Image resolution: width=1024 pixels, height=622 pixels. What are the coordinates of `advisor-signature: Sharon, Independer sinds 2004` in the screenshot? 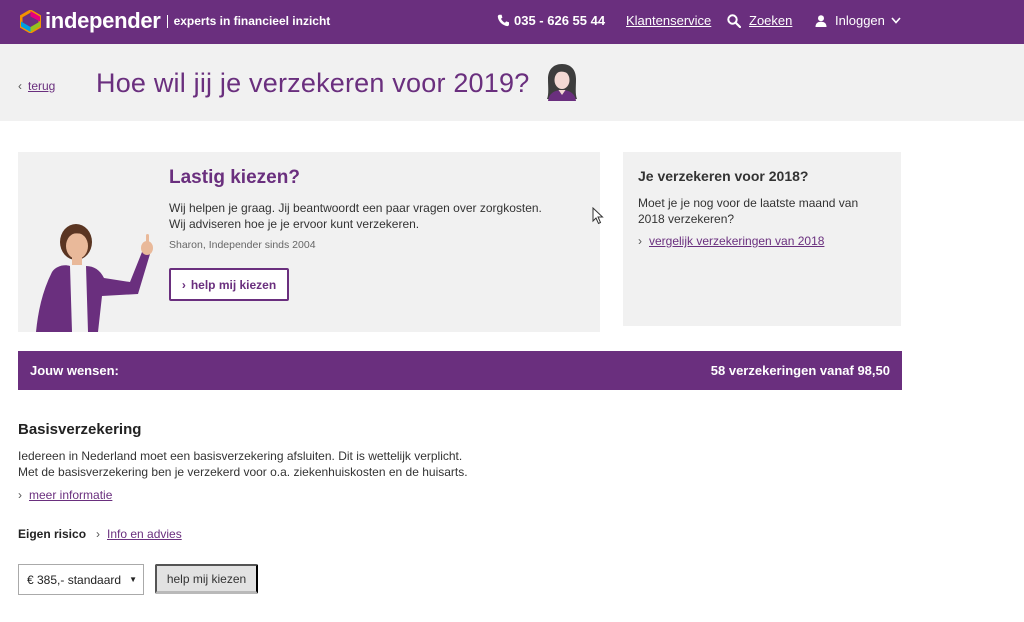 It's located at (242, 245).